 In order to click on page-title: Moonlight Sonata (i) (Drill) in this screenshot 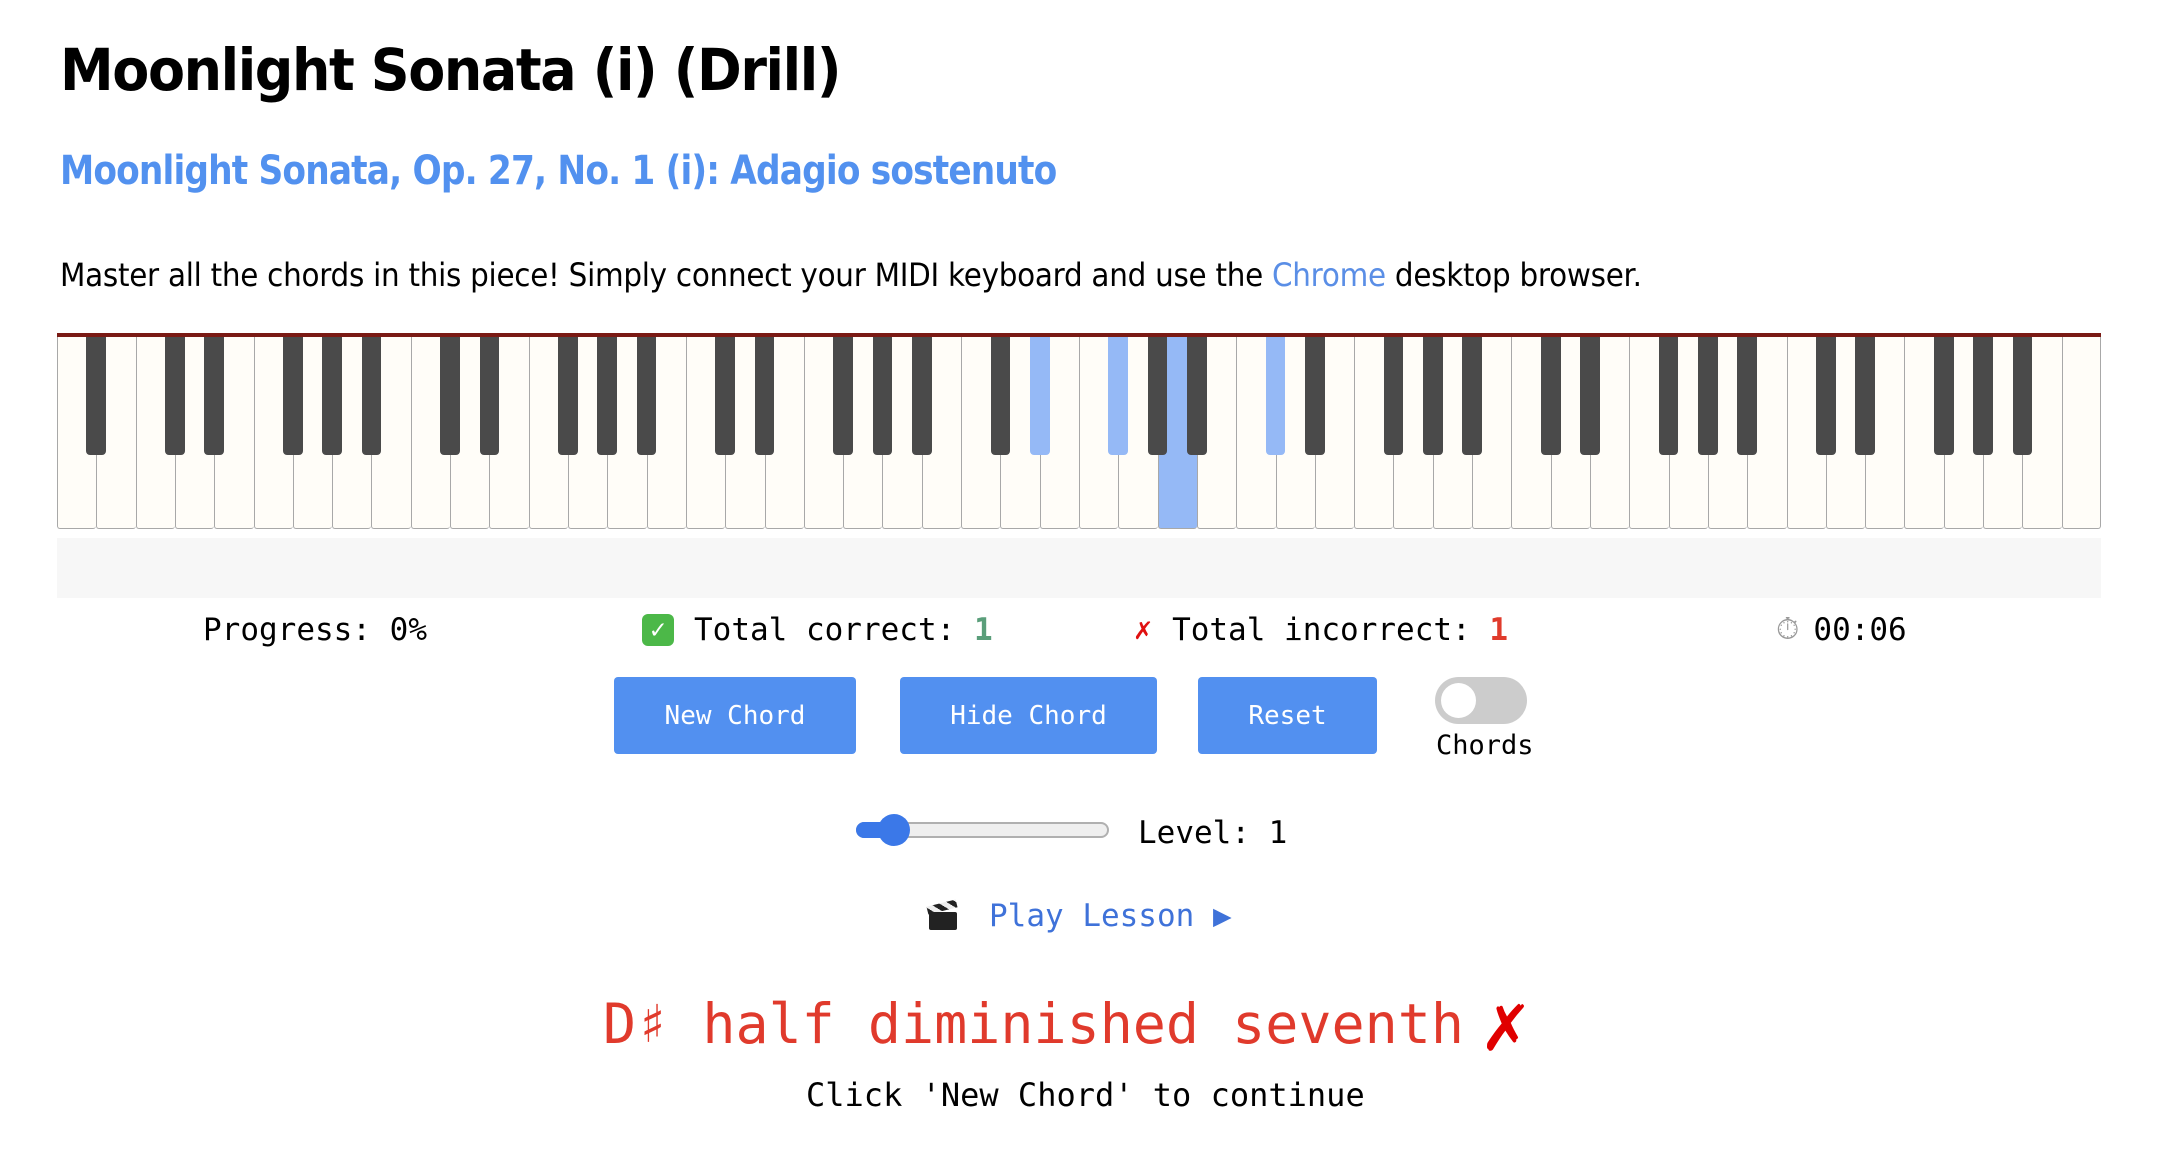, I will do `click(450, 70)`.